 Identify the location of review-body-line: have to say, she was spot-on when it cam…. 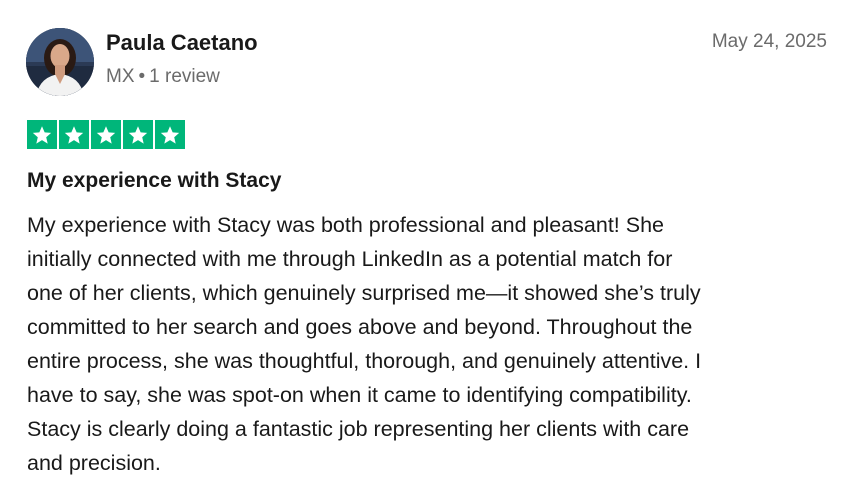
(359, 395).